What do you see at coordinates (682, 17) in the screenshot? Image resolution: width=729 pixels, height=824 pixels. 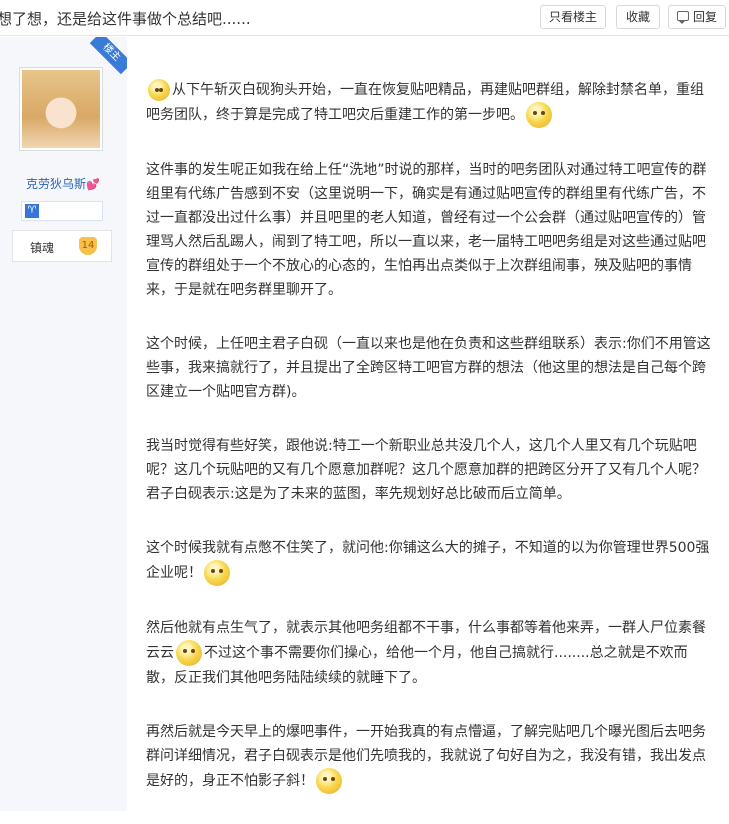 I see `reply-icon` at bounding box center [682, 17].